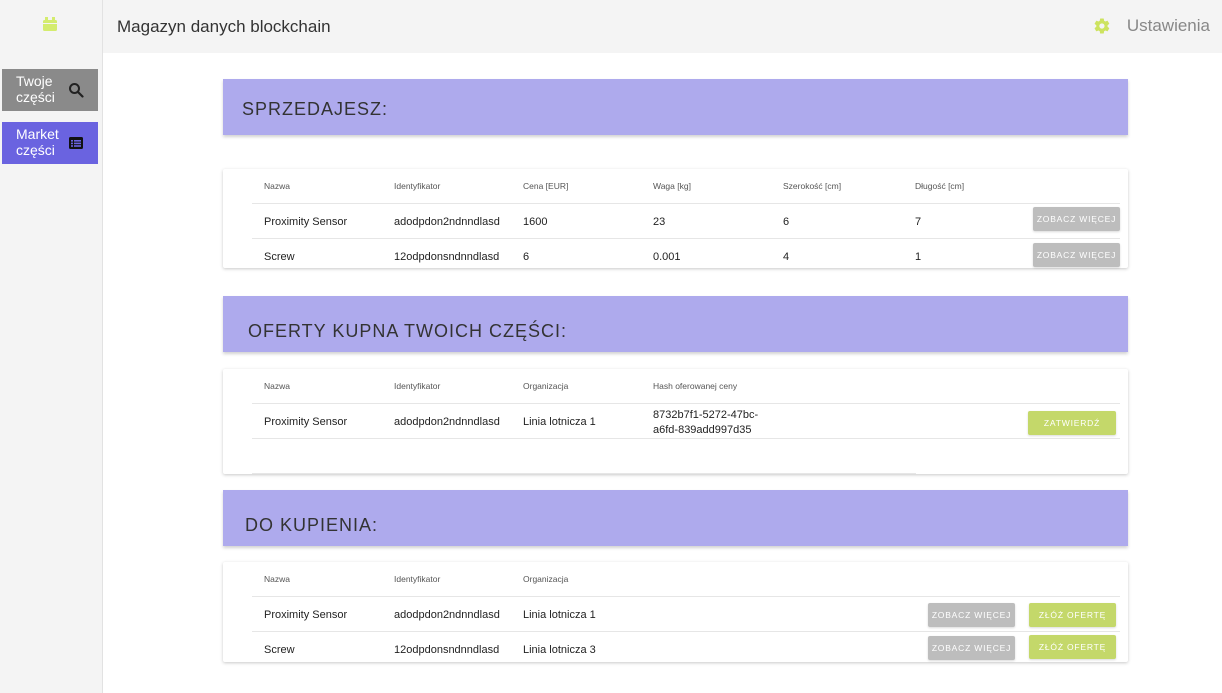 The image size is (1222, 693). Describe the element at coordinates (675, 518) in the screenshot. I see `buy-section-header: DO KUPIENIA:` at that location.